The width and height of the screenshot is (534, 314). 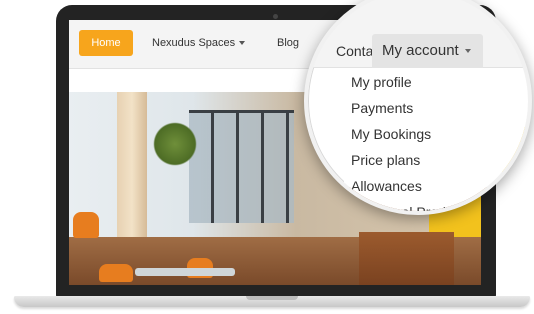 I want to click on nav-spaces-dropdown: Nexudus Spaces, so click(x=199, y=43).